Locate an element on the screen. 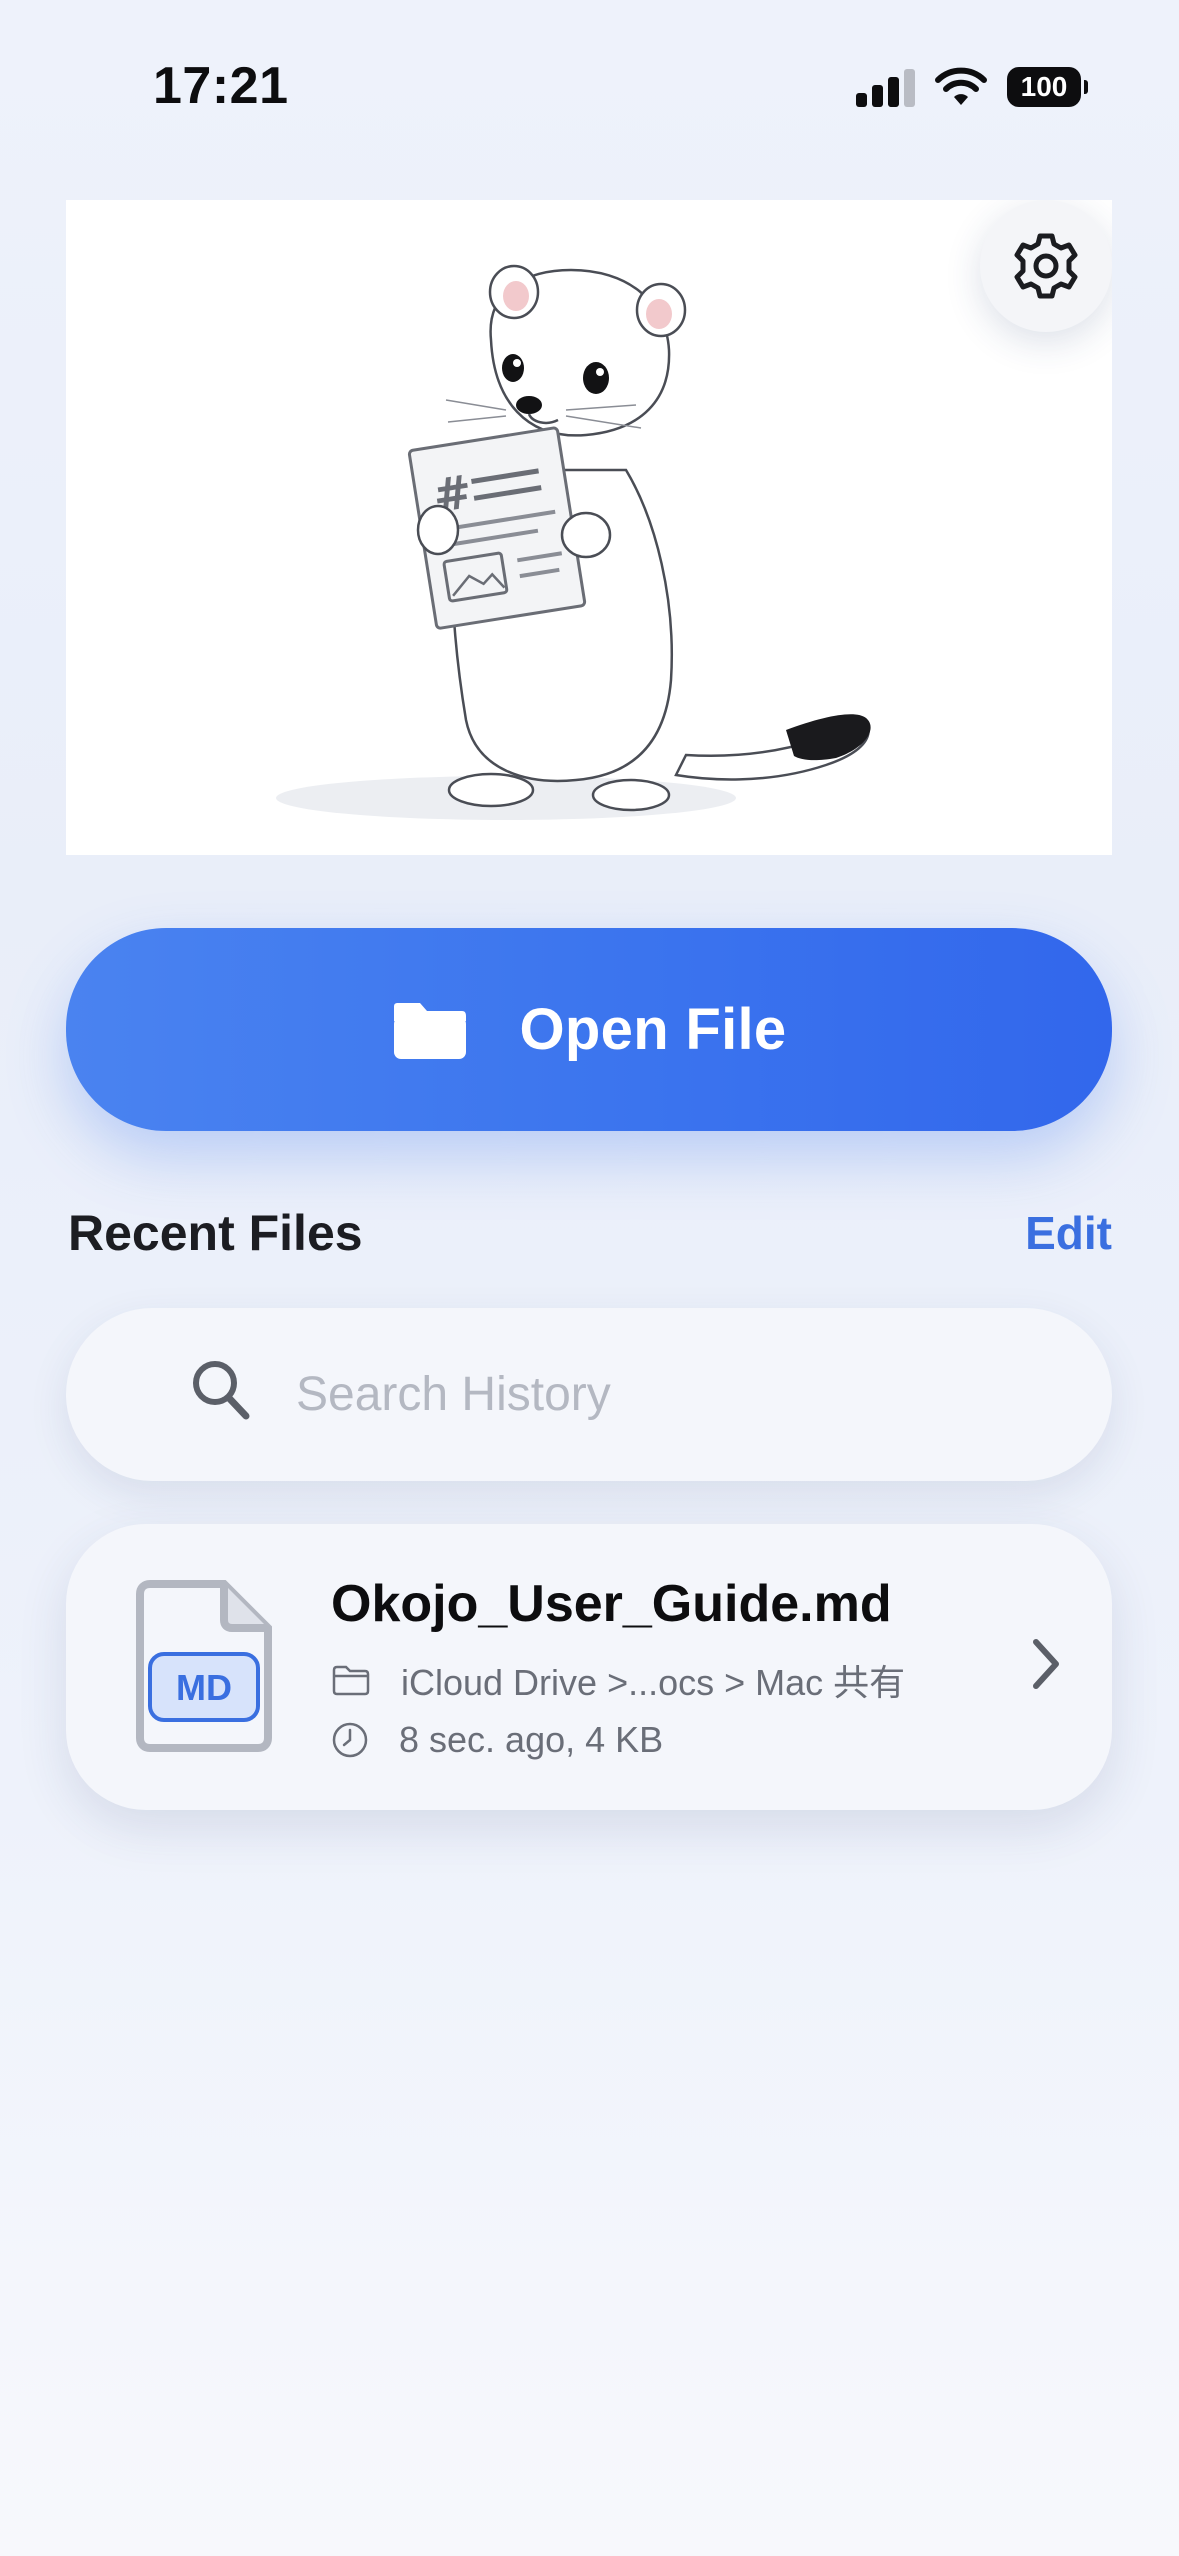 The width and height of the screenshot is (1179, 2556). gear-icon is located at coordinates (1046, 266).